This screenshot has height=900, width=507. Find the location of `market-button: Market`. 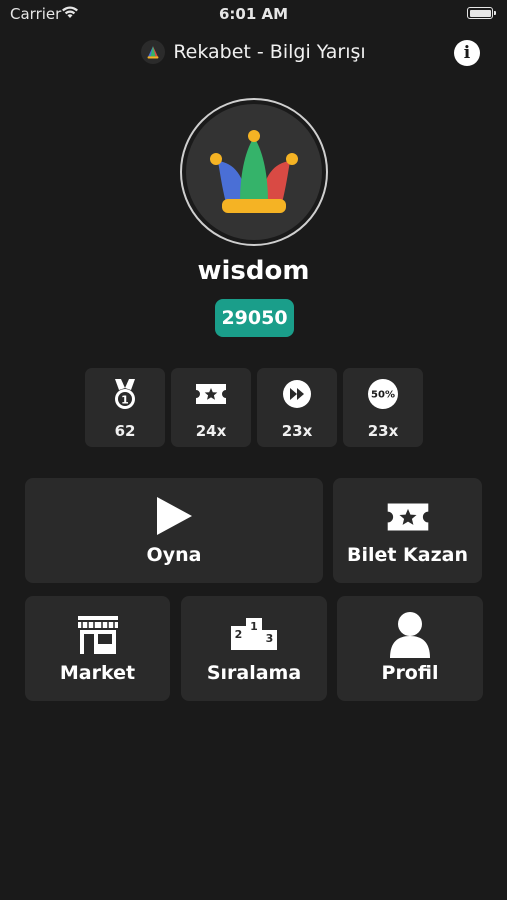

market-button: Market is located at coordinates (97, 648).